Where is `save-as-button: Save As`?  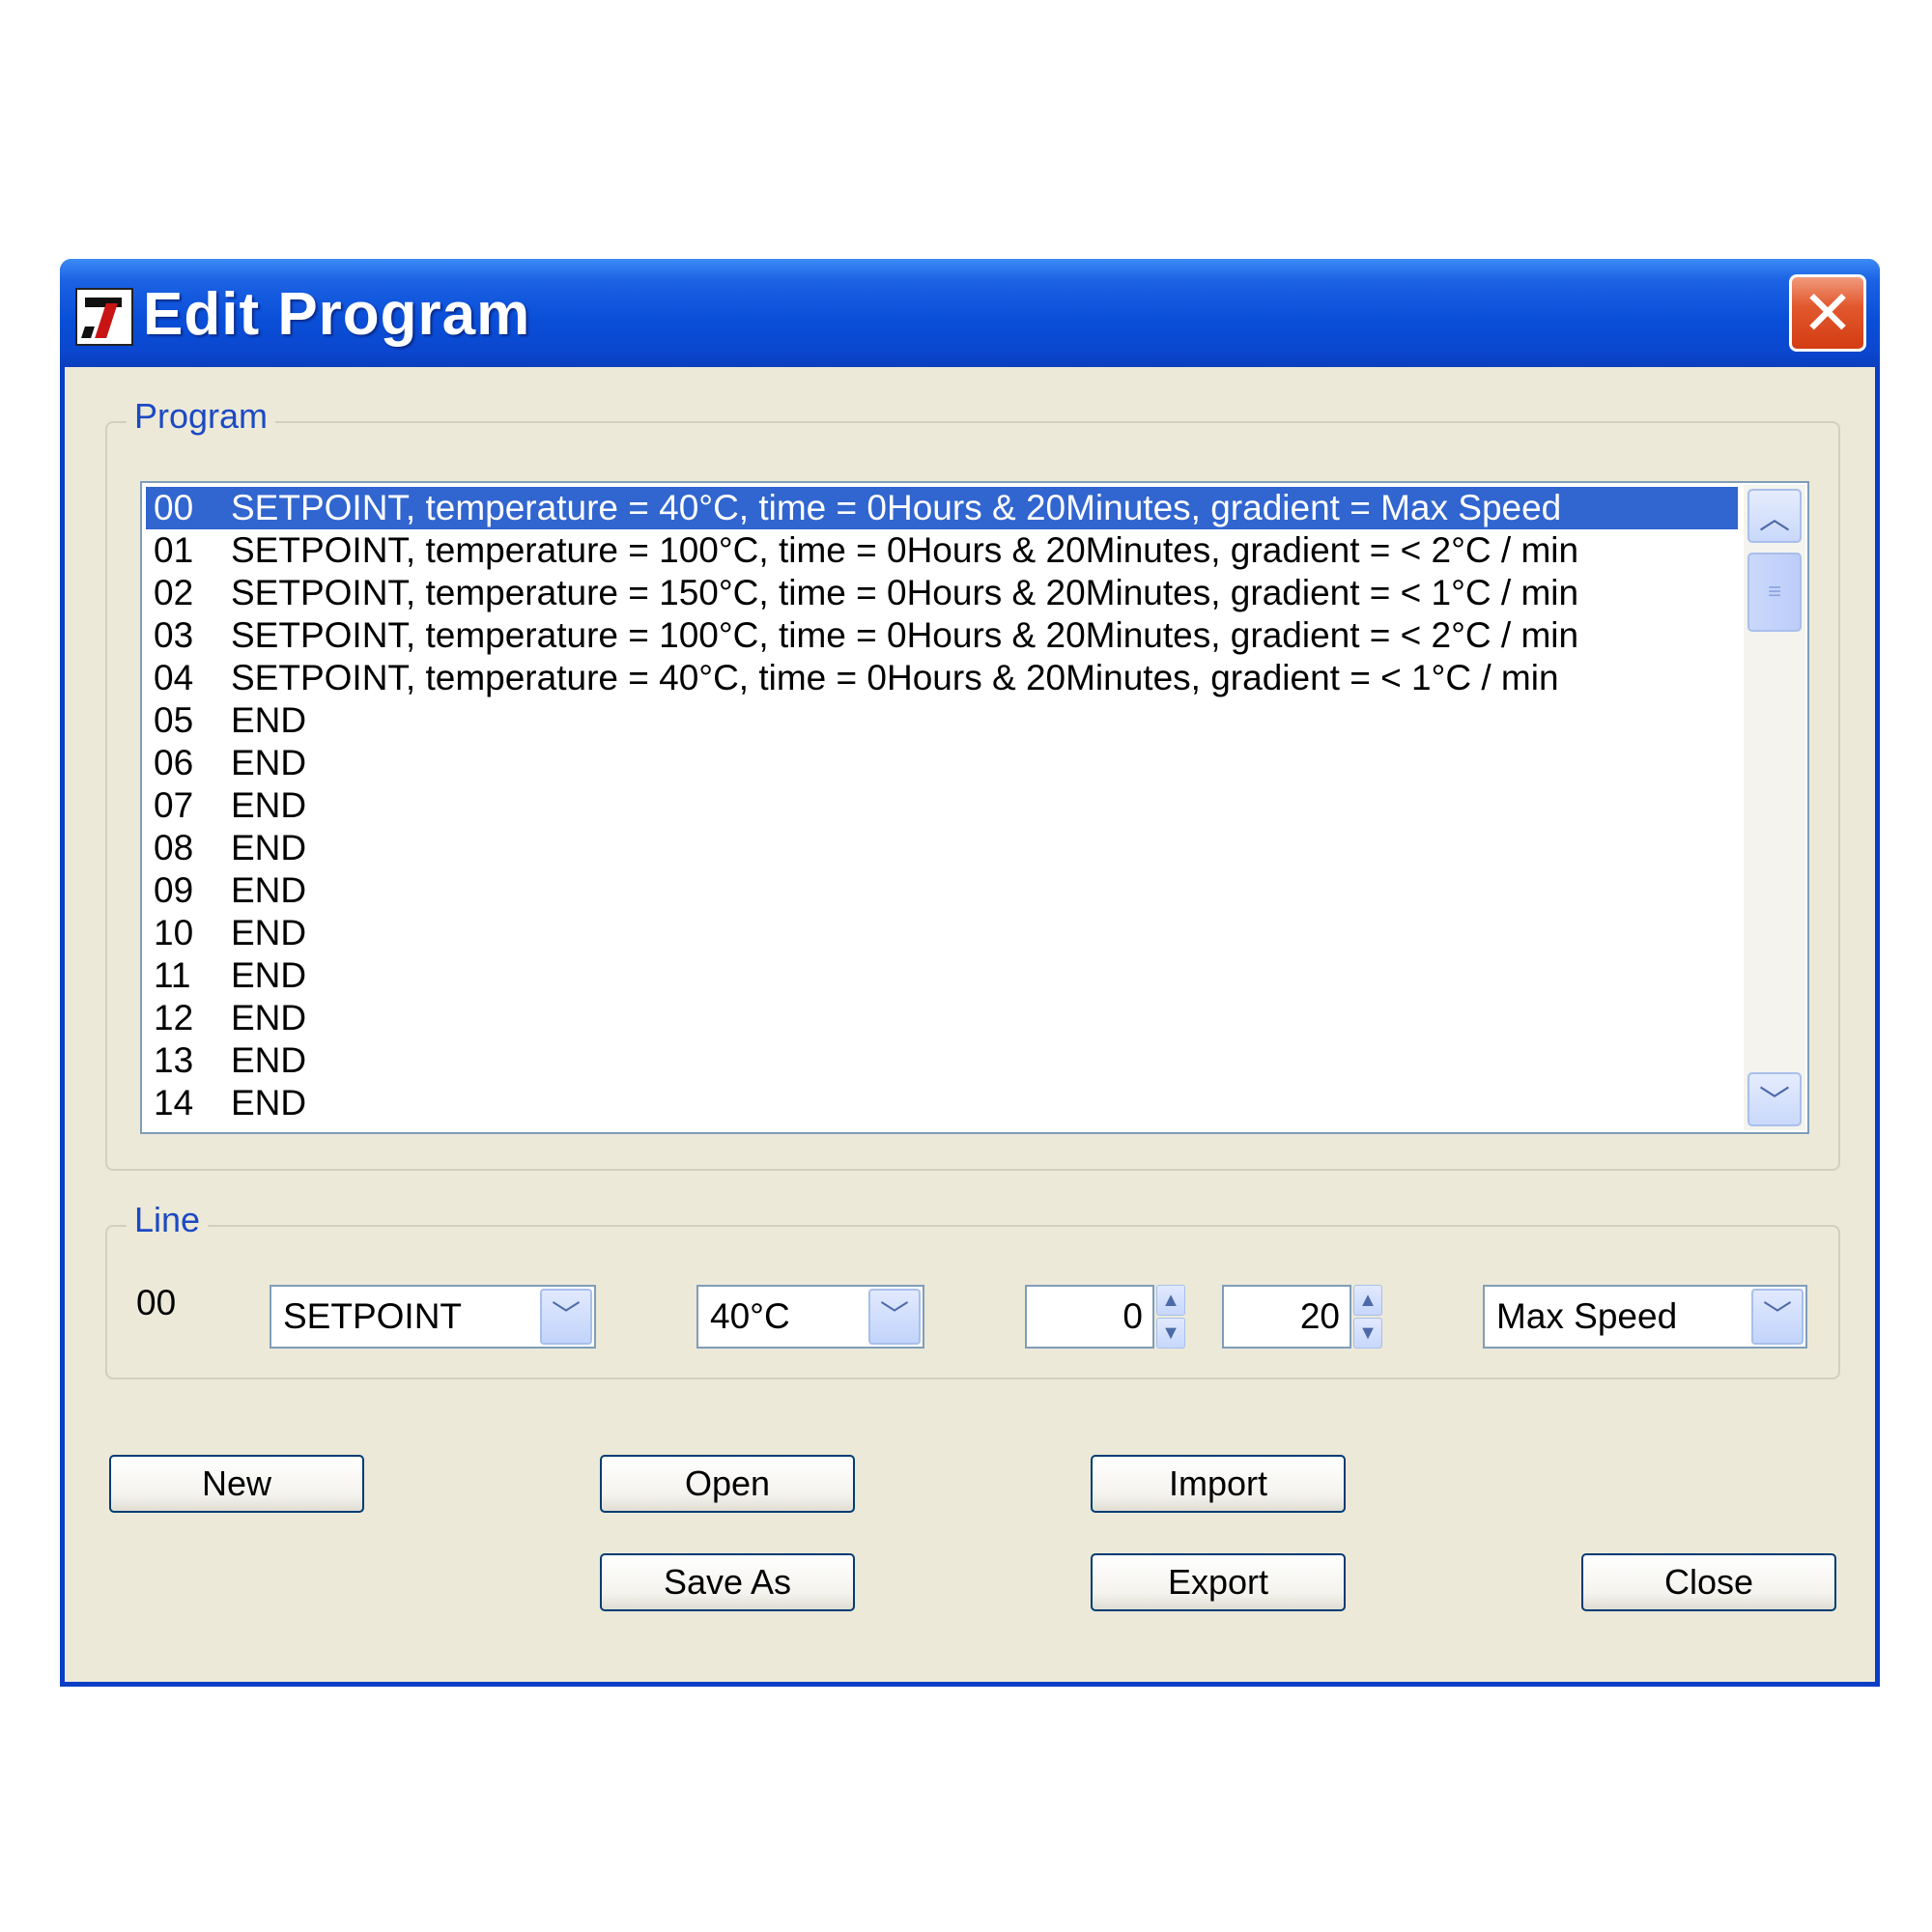 save-as-button: Save As is located at coordinates (727, 1582).